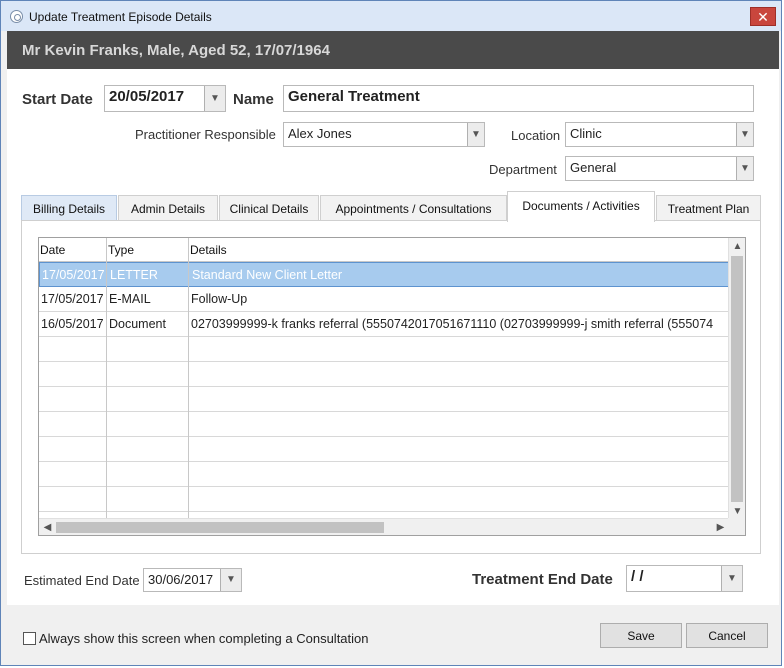 The width and height of the screenshot is (784, 668). I want to click on scrollbar-corner, so click(736, 526).